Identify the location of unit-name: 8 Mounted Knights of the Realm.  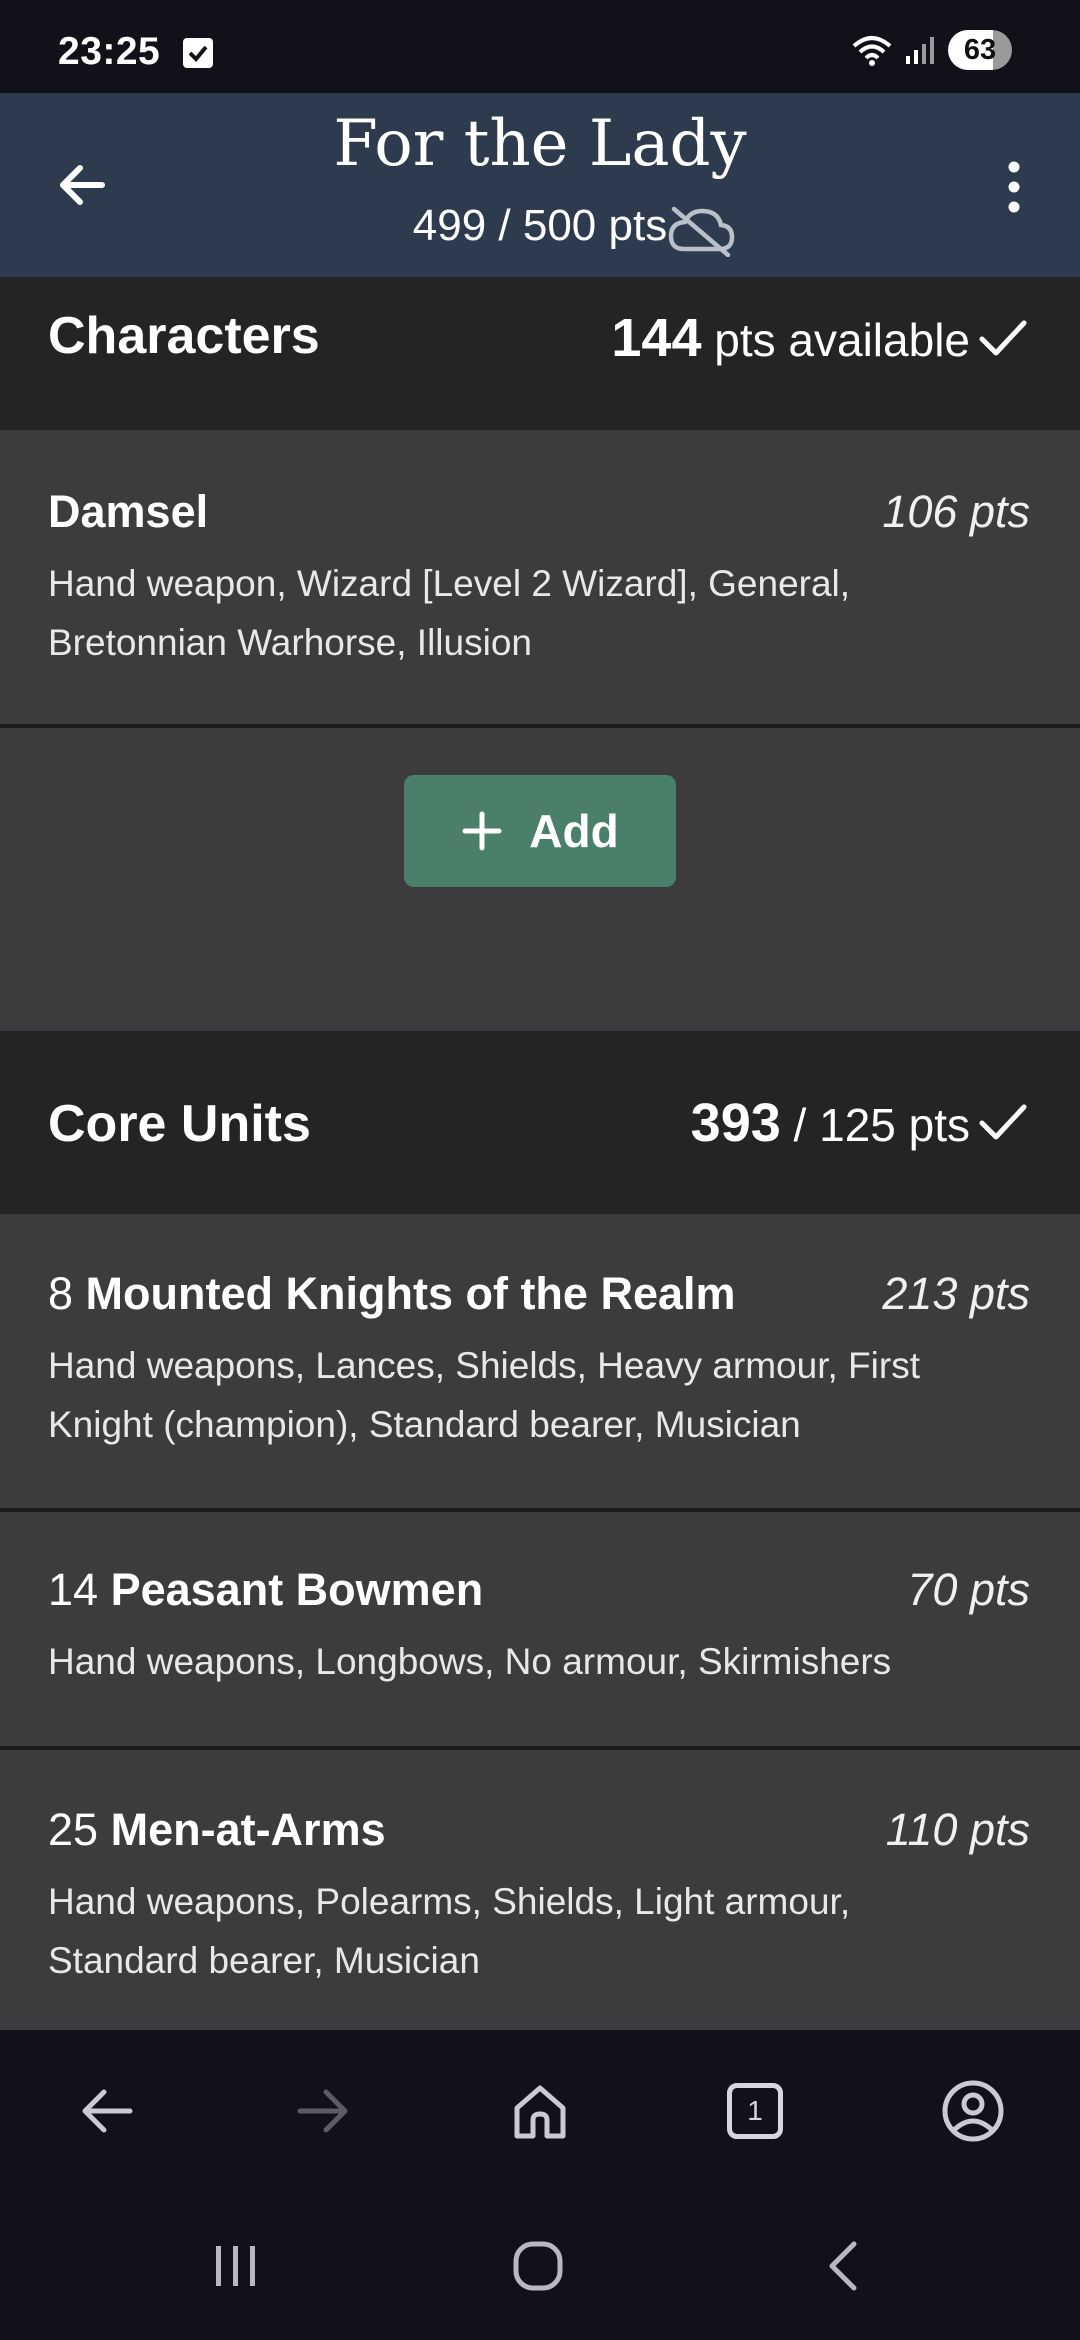
(392, 1294).